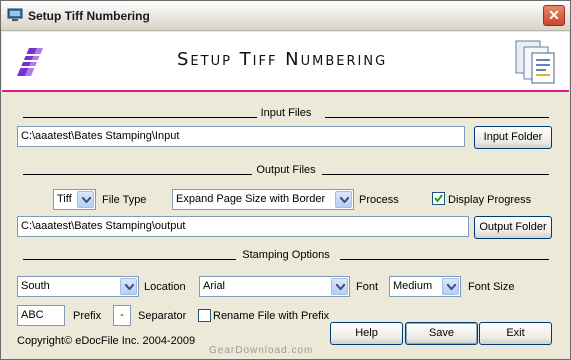 The image size is (571, 360). I want to click on close-icon: ✕, so click(554, 15).